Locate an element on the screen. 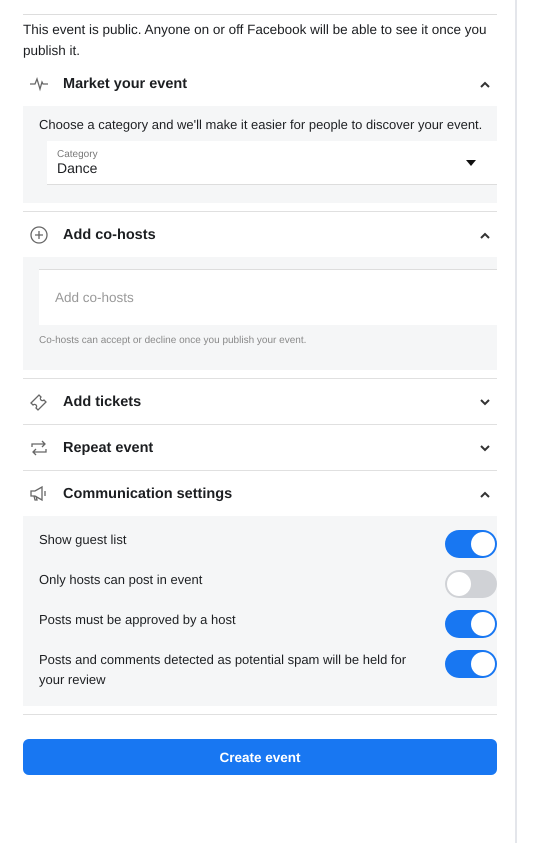 This screenshot has height=843, width=558. dropdown-arrow-icon is located at coordinates (471, 162).